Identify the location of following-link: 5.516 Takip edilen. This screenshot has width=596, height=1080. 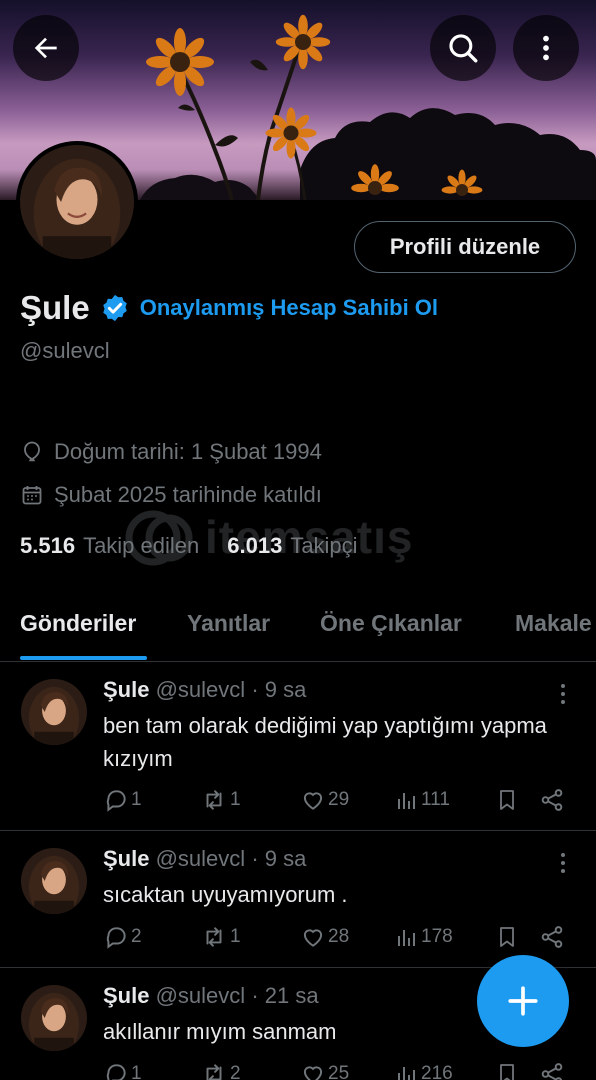
(109, 546).